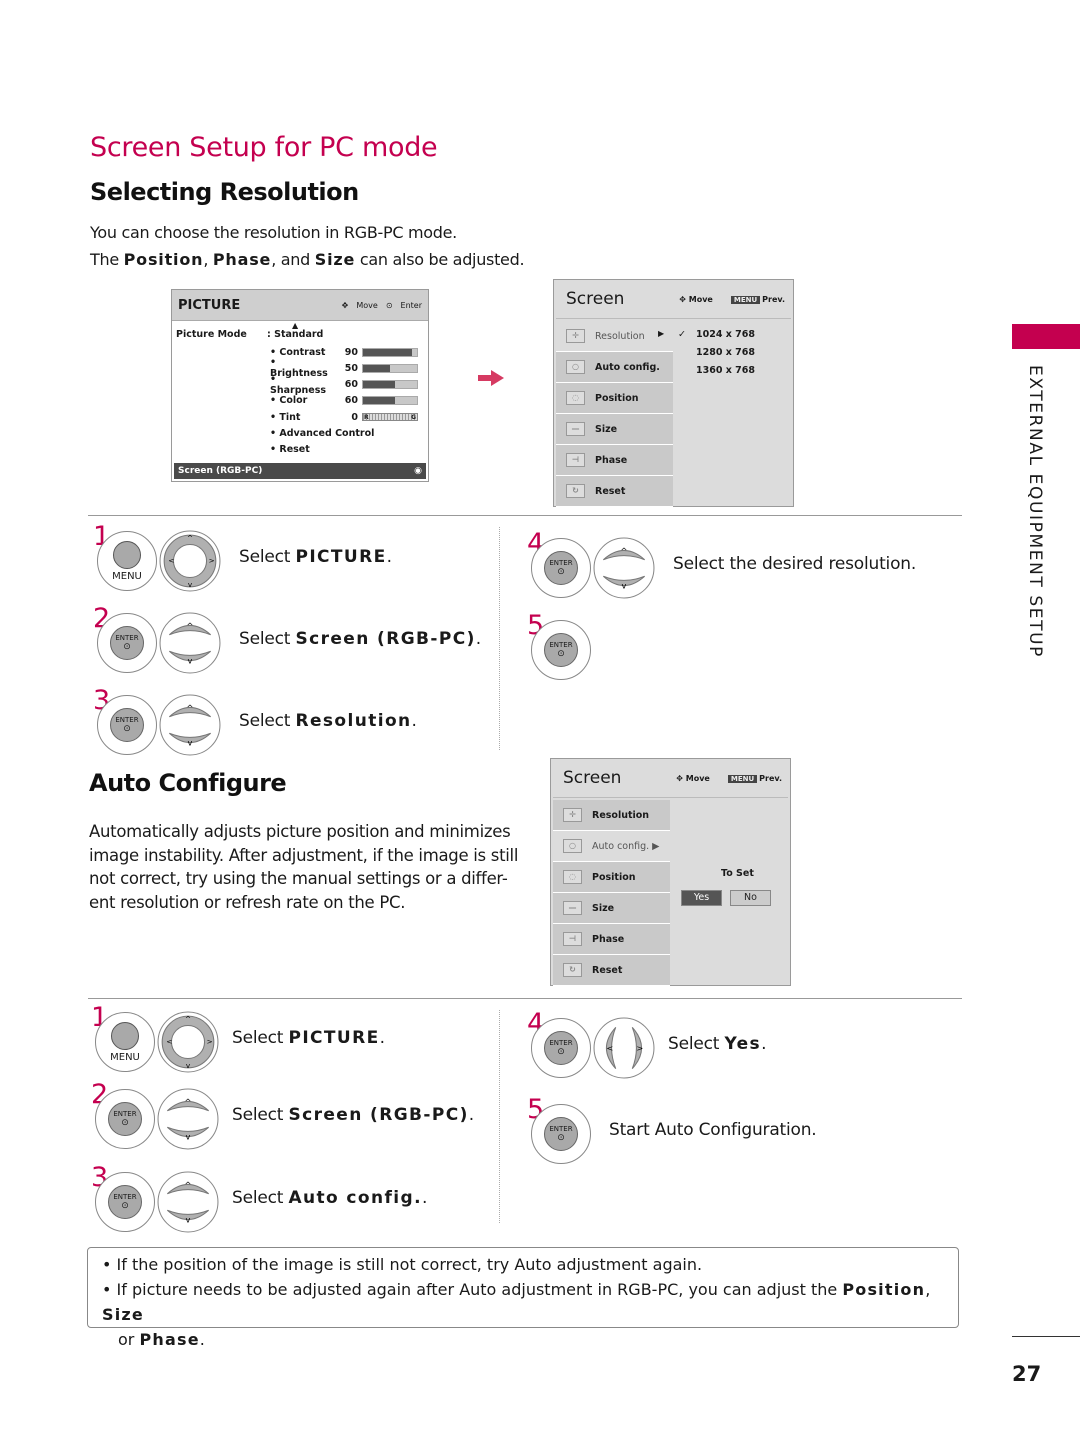  Describe the element at coordinates (295, 334) in the screenshot. I see `picture-mode-value: : Standard` at that location.